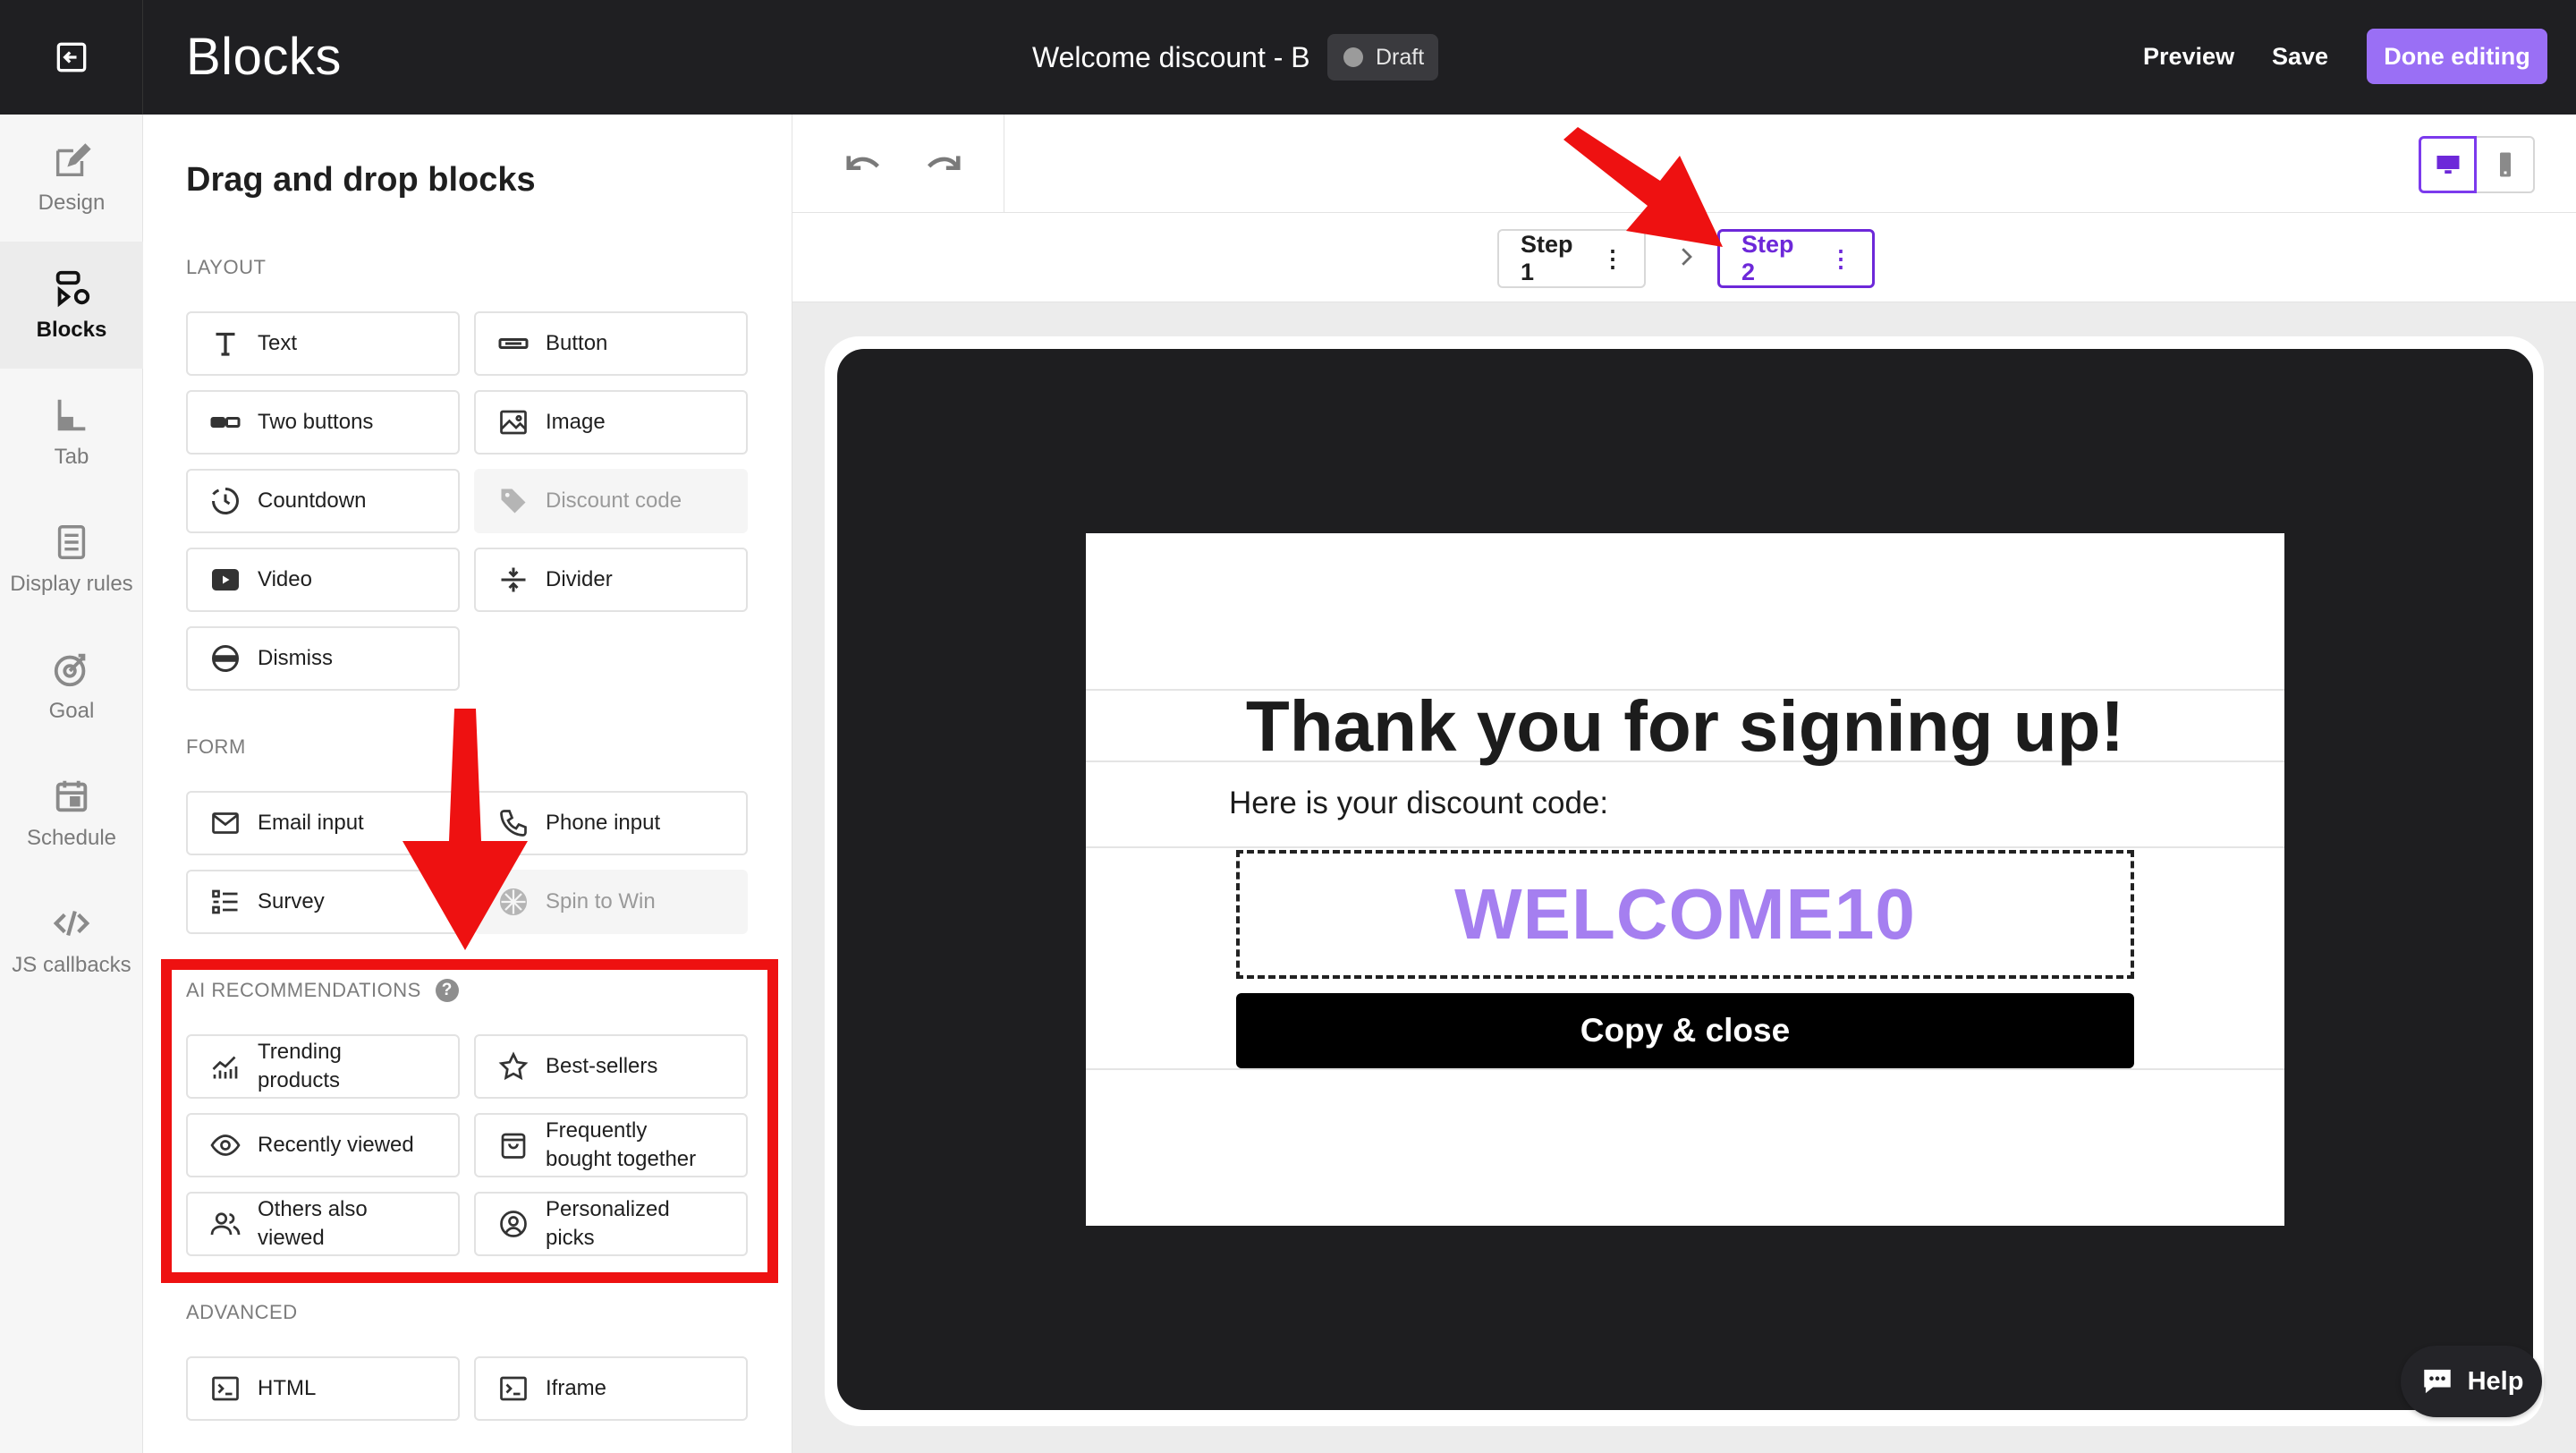 The height and width of the screenshot is (1453, 2576). Describe the element at coordinates (2437, 1381) in the screenshot. I see `chat-bubble-icon` at that location.